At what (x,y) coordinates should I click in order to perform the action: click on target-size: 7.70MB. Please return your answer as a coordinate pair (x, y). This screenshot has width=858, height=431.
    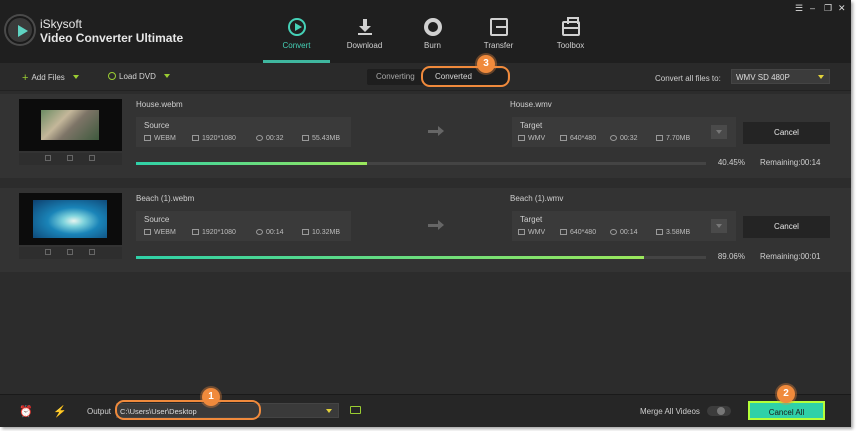
    Looking at the image, I should click on (678, 138).